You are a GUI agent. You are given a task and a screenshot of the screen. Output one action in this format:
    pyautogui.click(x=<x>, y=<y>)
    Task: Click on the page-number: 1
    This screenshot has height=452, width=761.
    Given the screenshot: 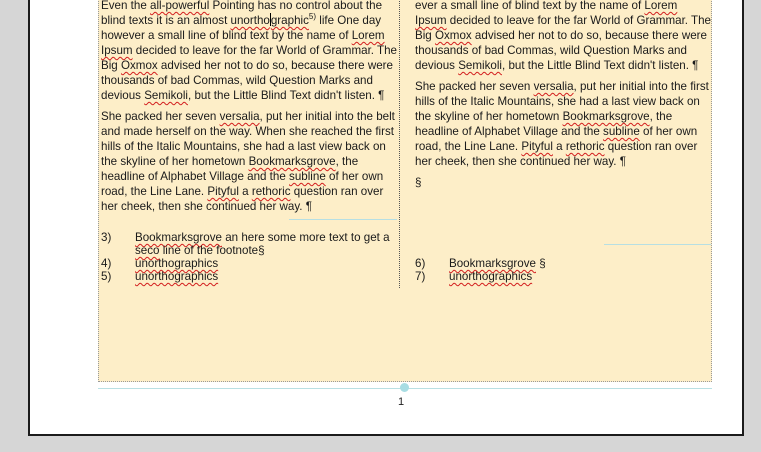 What is the action you would take?
    pyautogui.click(x=401, y=402)
    